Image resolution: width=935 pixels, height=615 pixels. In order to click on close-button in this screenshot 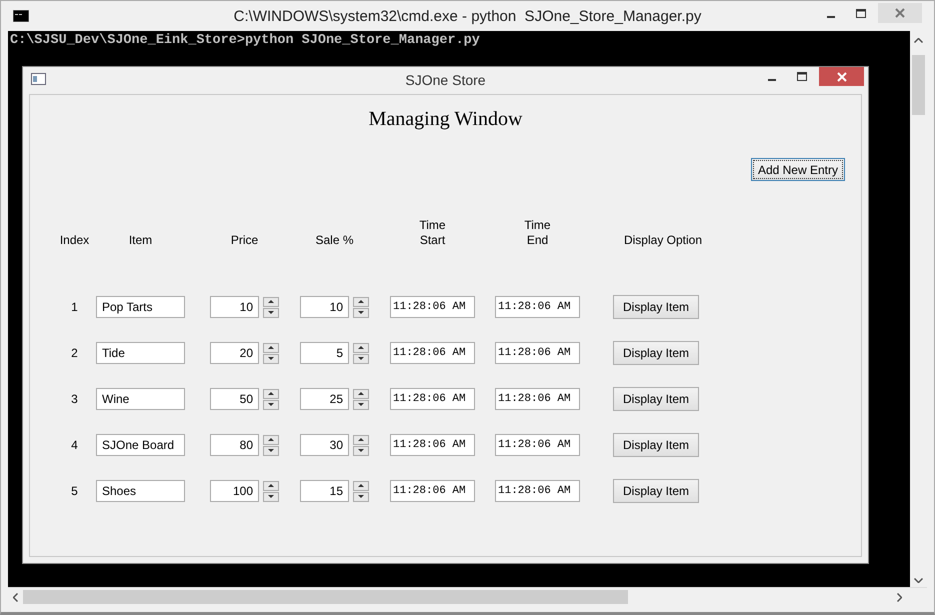, I will do `click(841, 76)`.